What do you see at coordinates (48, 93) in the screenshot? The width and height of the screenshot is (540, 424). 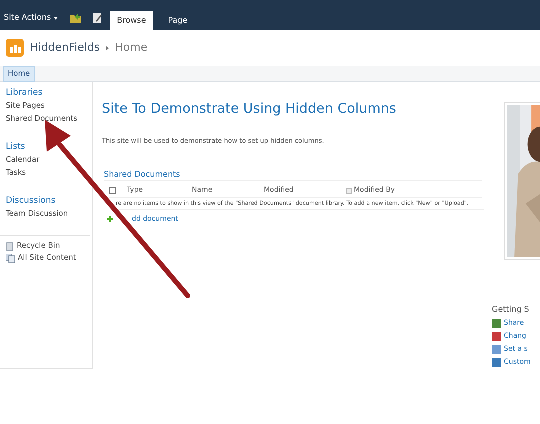 I see `nav-heading: Libraries` at bounding box center [48, 93].